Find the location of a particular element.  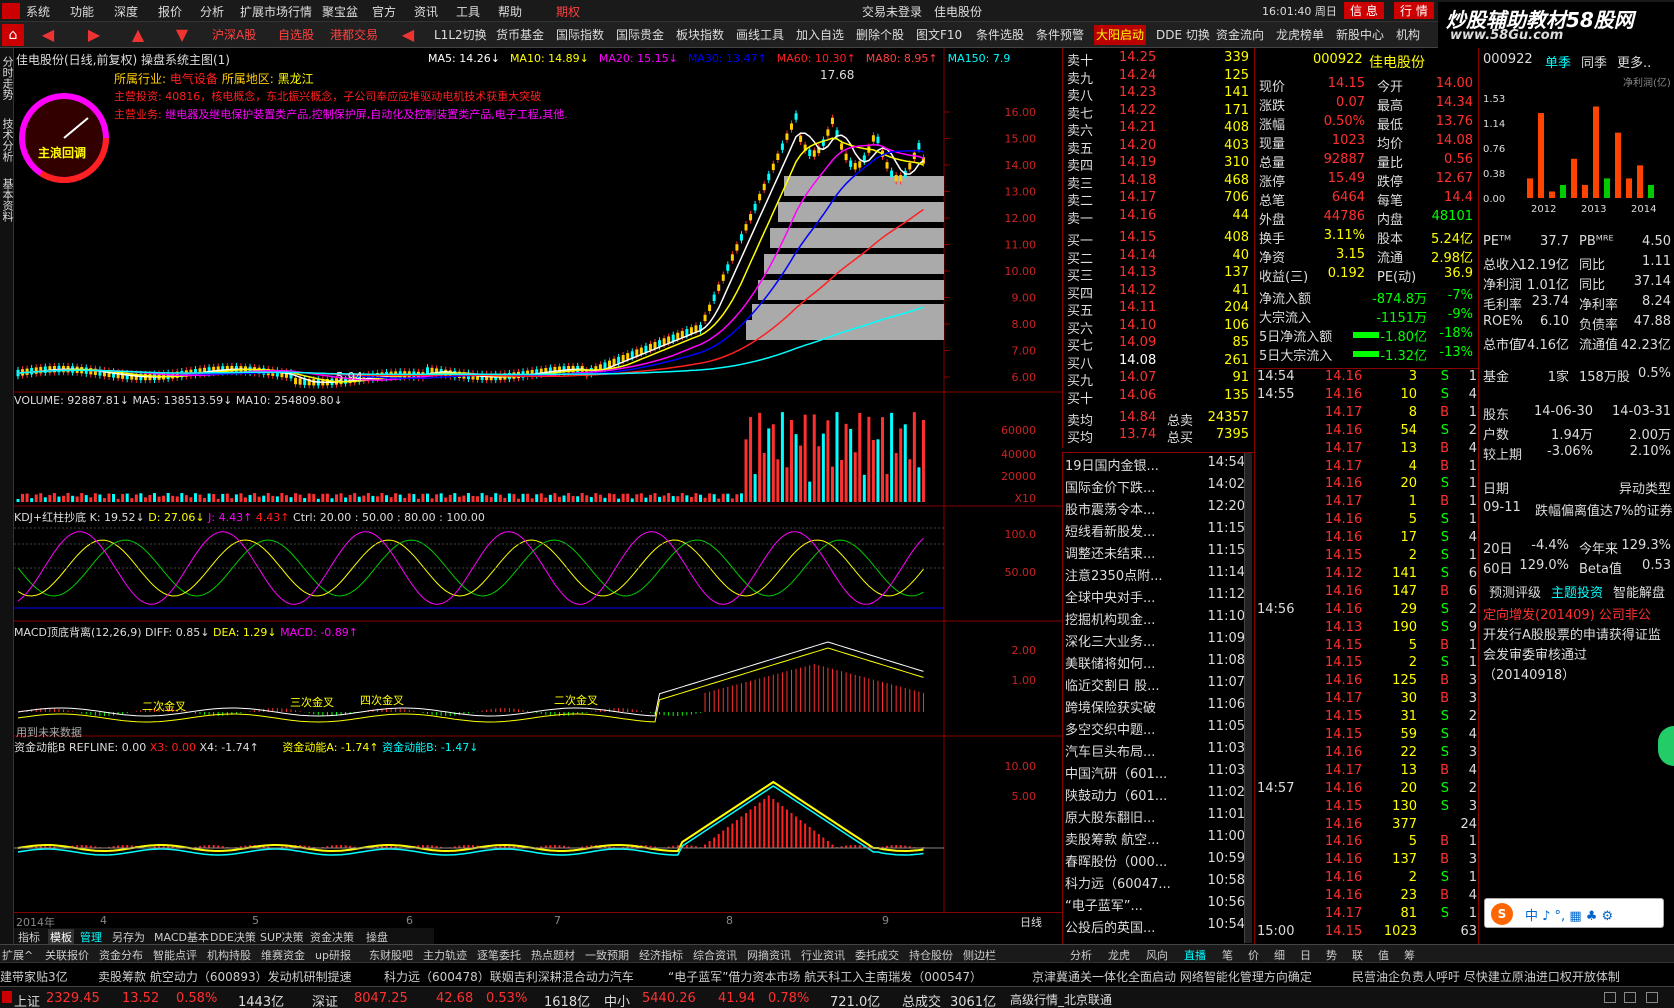

bottom-tab: 机构持股 is located at coordinates (229, 955).